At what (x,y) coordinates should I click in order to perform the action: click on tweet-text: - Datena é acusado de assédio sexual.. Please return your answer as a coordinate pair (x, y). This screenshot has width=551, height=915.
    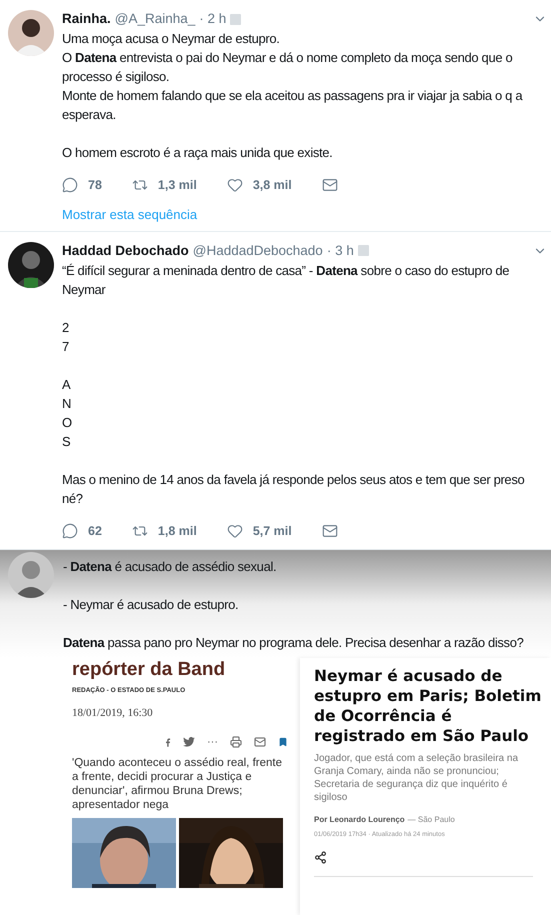
    Looking at the image, I should click on (170, 567).